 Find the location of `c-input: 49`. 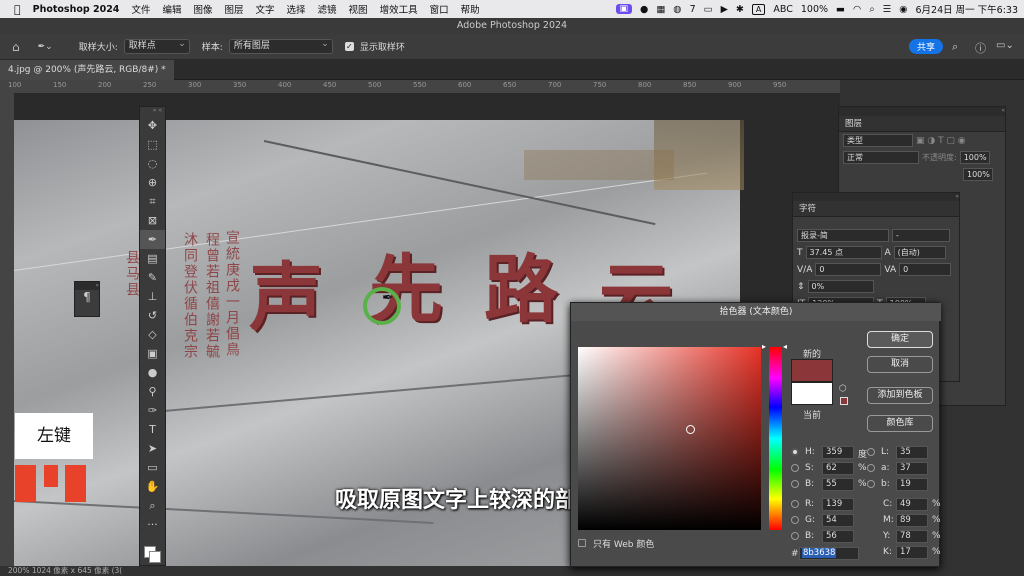

c-input: 49 is located at coordinates (912, 504).